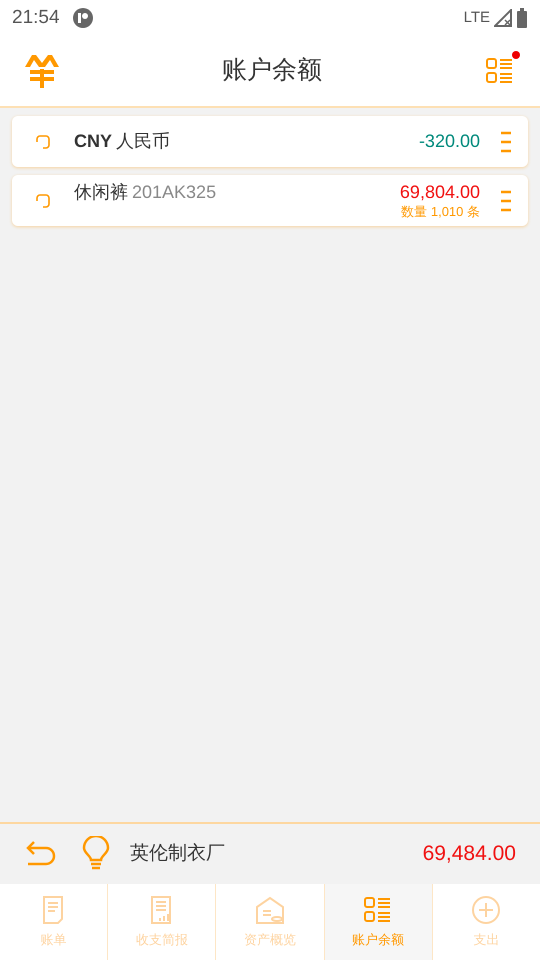  What do you see at coordinates (477, 18) in the screenshot?
I see `network-type: LTE` at bounding box center [477, 18].